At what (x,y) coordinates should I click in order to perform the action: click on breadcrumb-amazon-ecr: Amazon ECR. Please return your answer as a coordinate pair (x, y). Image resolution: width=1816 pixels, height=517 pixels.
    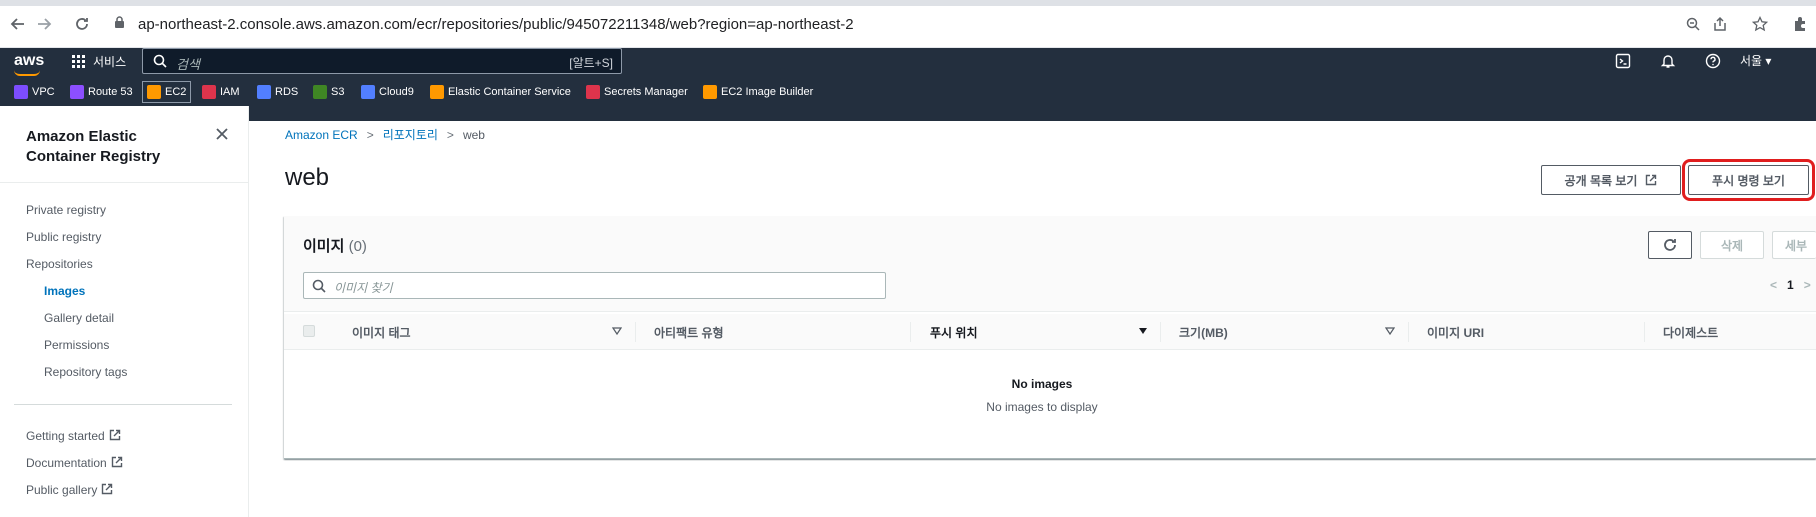
    Looking at the image, I should click on (321, 135).